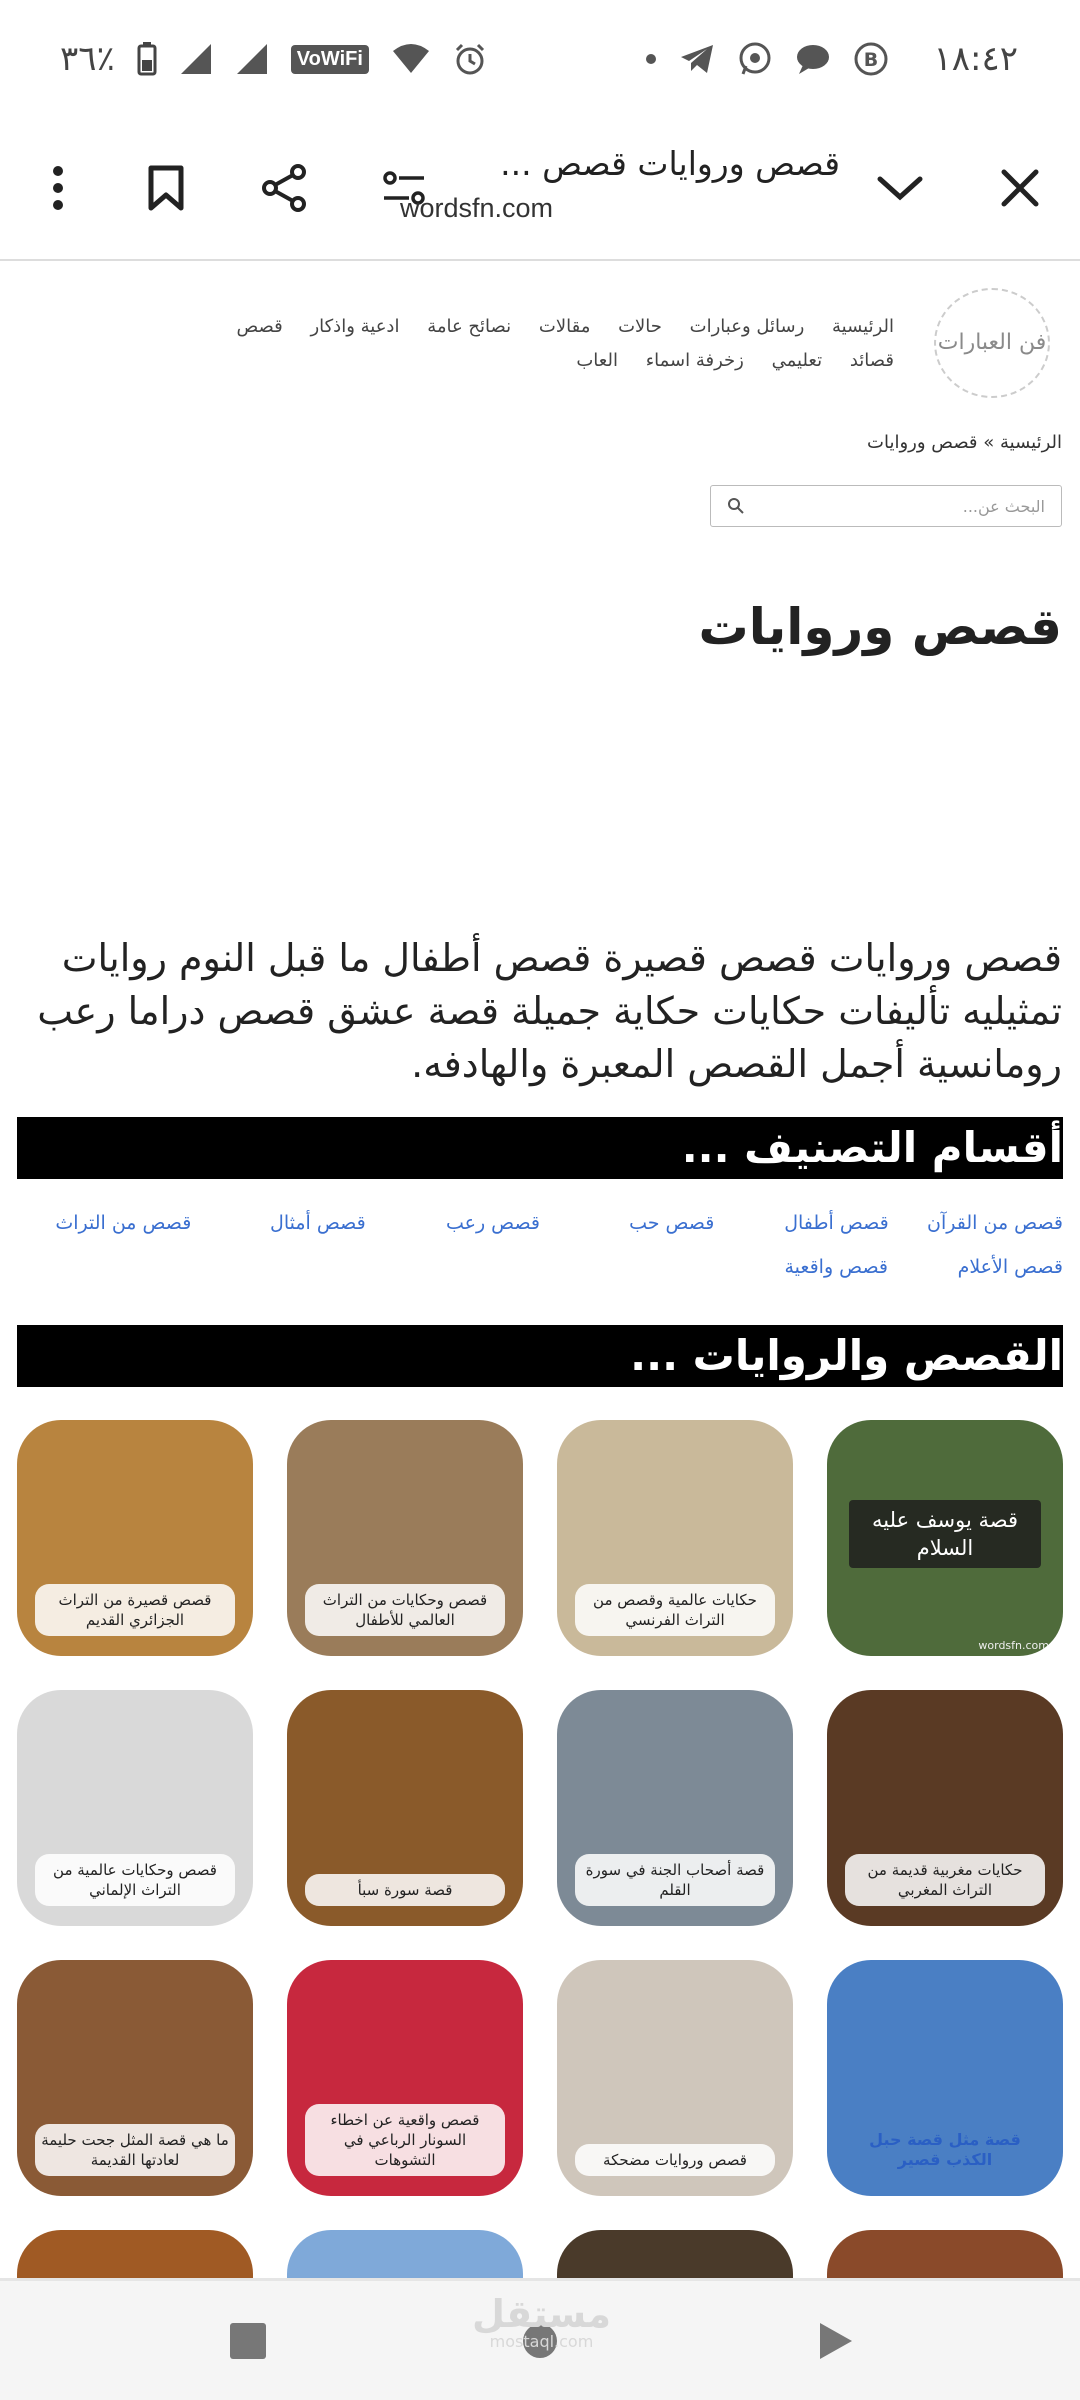 This screenshot has height=2400, width=1080. Describe the element at coordinates (248, 2343) in the screenshot. I see `recent-apps-icon` at that location.